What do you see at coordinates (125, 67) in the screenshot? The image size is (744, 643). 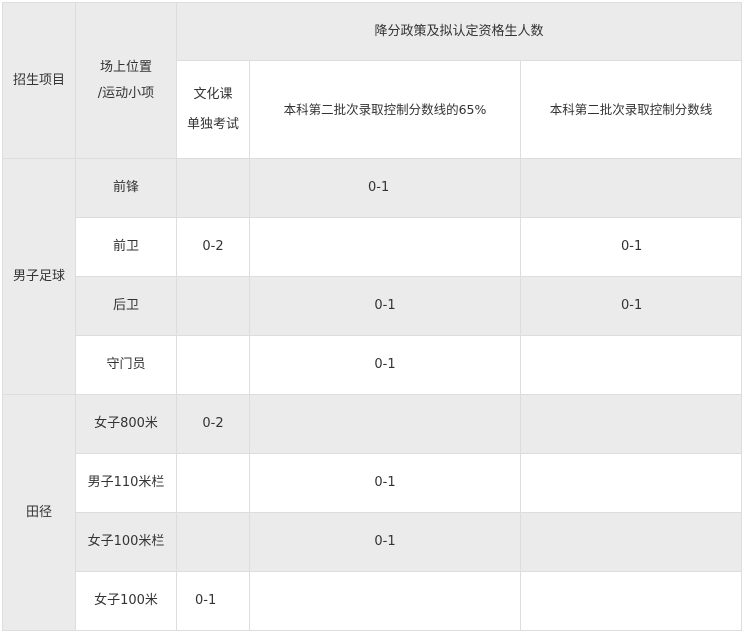 I see `header-position-line1: 场上位置` at bounding box center [125, 67].